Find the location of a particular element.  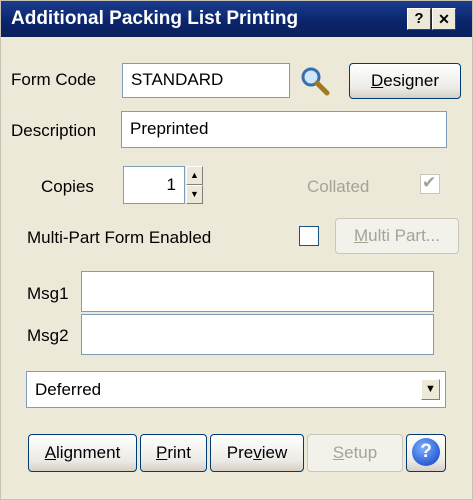

copies-label: Copies is located at coordinates (67, 186).